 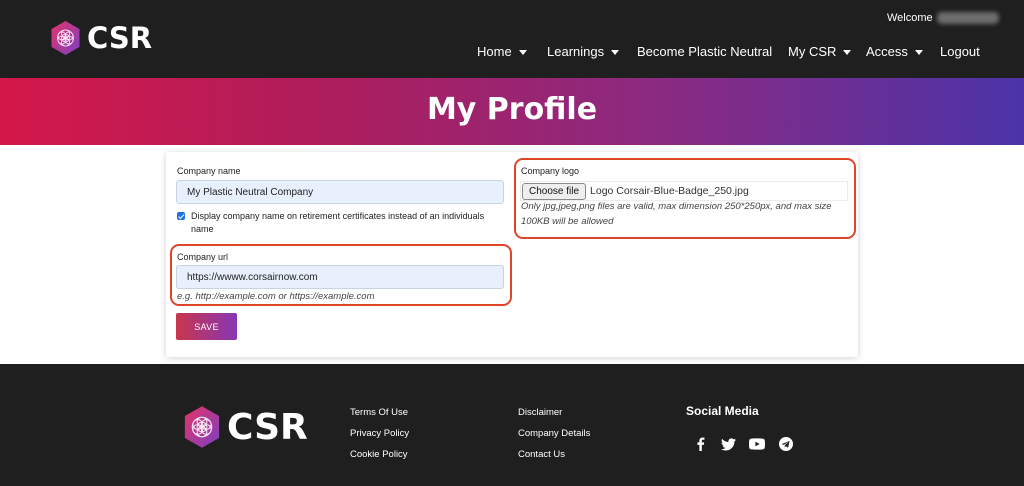 I want to click on page-title: My Profile, so click(x=512, y=109).